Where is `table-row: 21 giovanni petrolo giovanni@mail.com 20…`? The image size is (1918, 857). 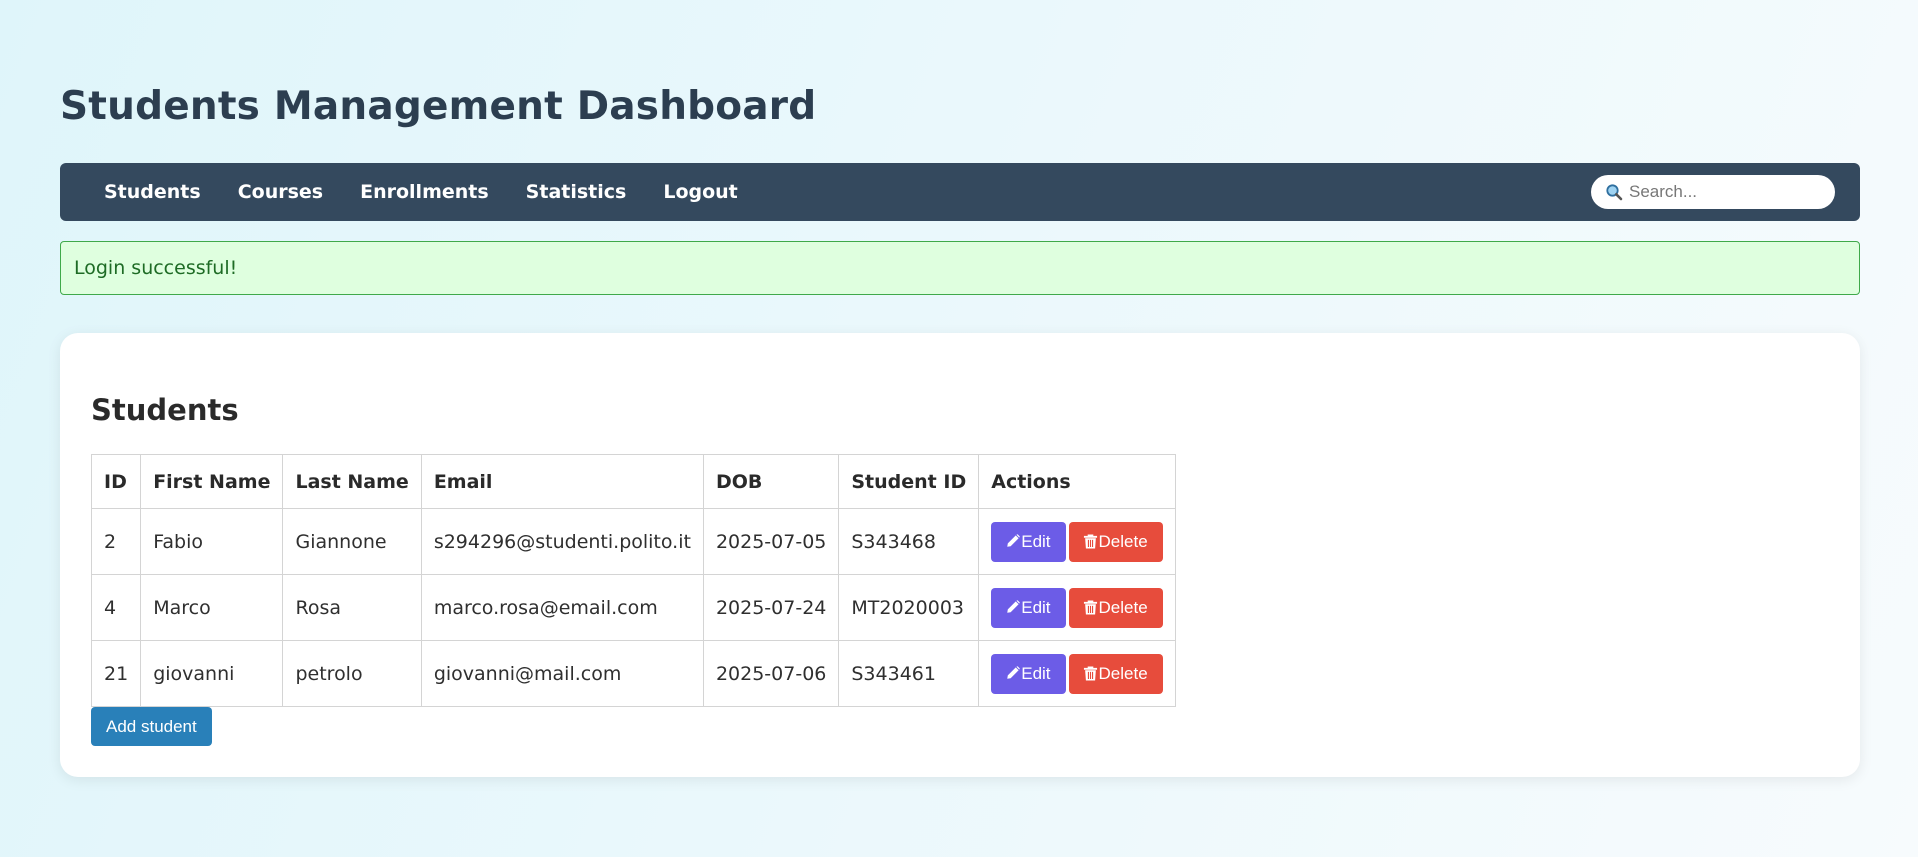 table-row: 21 giovanni petrolo giovanni@mail.com 20… is located at coordinates (633, 673).